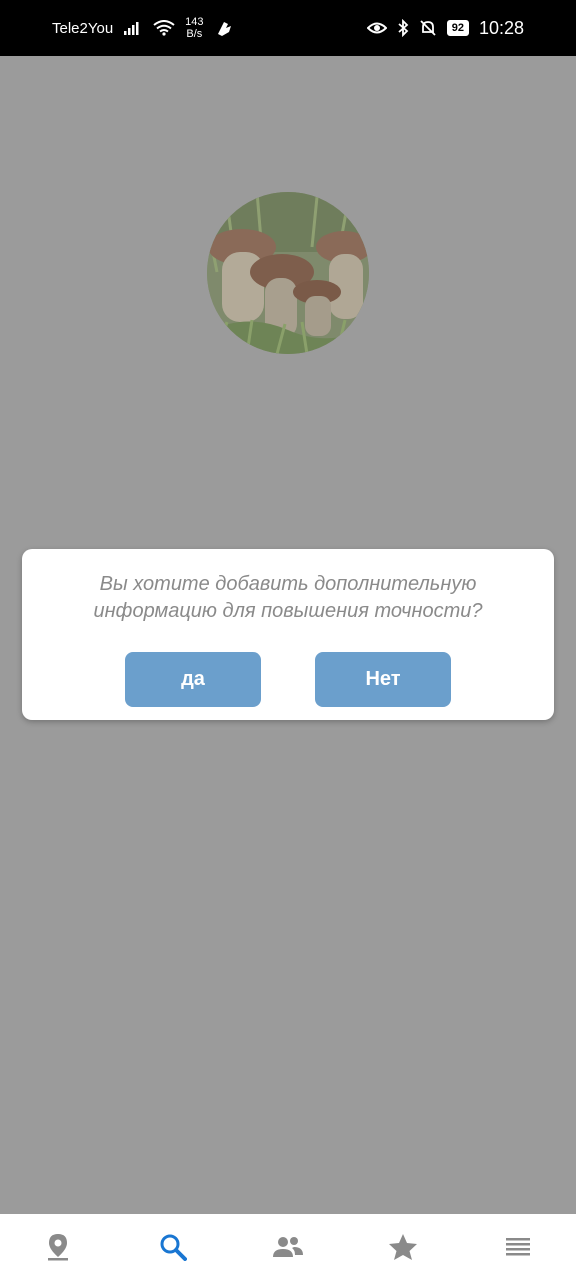 This screenshot has width=576, height=1280. Describe the element at coordinates (288, 28) in the screenshot. I see `status-bar: Tele2You 143 B/s 92 10:28` at that location.